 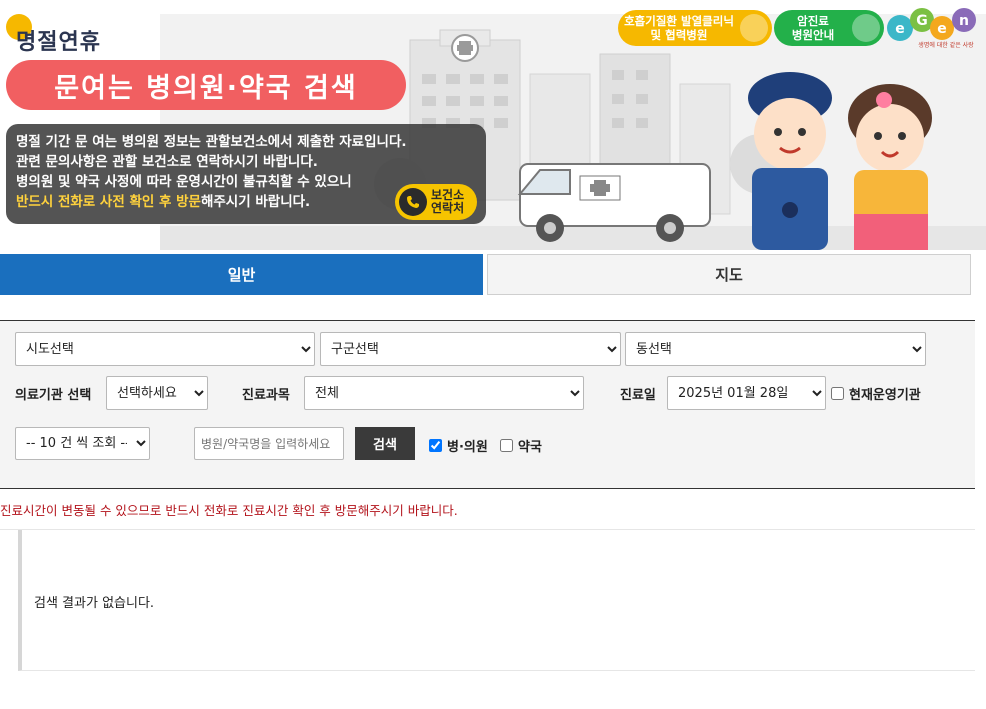 I want to click on operating-now-label: 현재운영기관, so click(x=885, y=395).